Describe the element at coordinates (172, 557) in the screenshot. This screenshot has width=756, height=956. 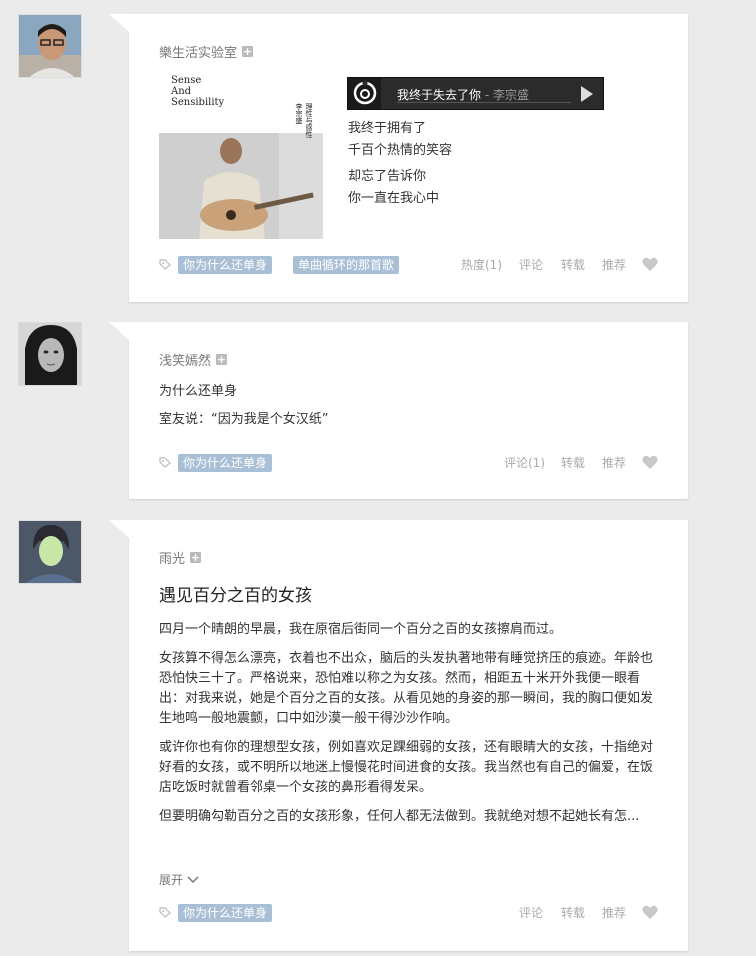
I see `author-name: 雨光` at that location.